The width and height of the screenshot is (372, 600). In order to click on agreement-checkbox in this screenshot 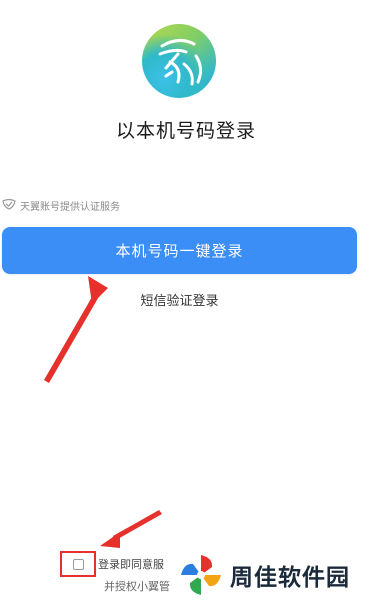, I will do `click(78, 564)`.